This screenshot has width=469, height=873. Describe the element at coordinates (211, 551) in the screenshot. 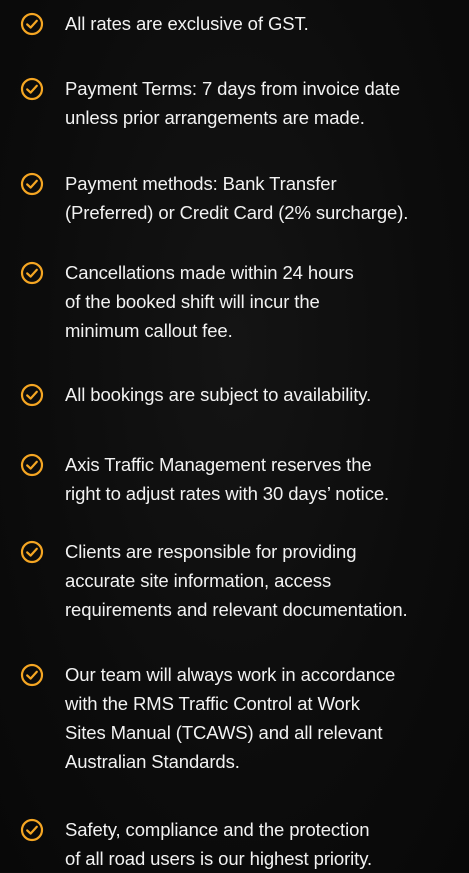

I see `term-line: Clients are responsible for providing` at that location.